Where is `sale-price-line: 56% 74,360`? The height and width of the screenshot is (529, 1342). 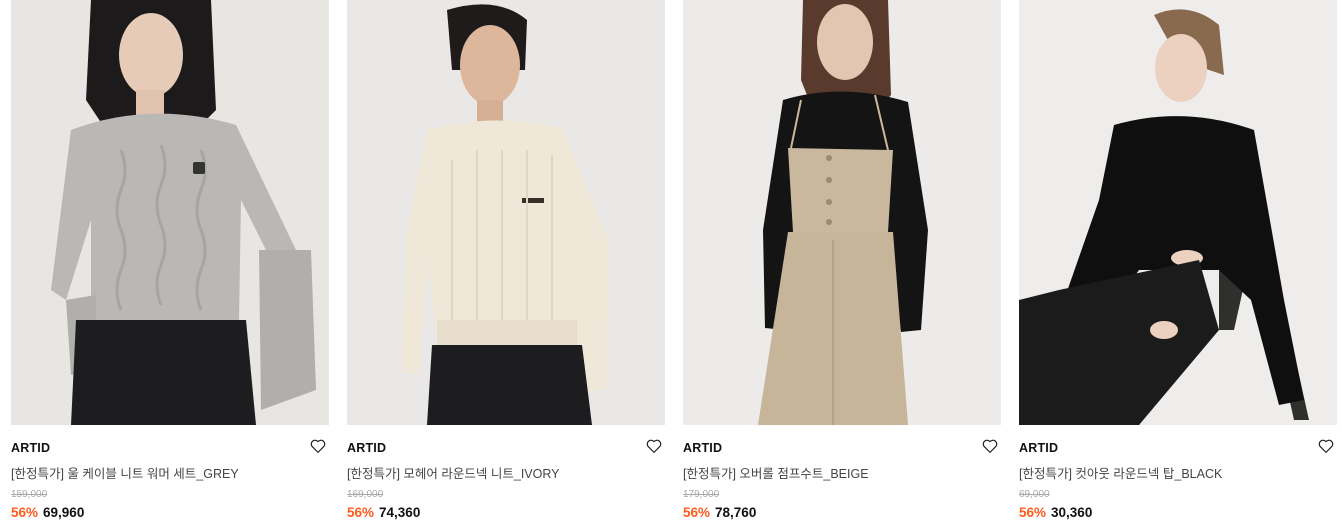 sale-price-line: 56% 74,360 is located at coordinates (383, 512).